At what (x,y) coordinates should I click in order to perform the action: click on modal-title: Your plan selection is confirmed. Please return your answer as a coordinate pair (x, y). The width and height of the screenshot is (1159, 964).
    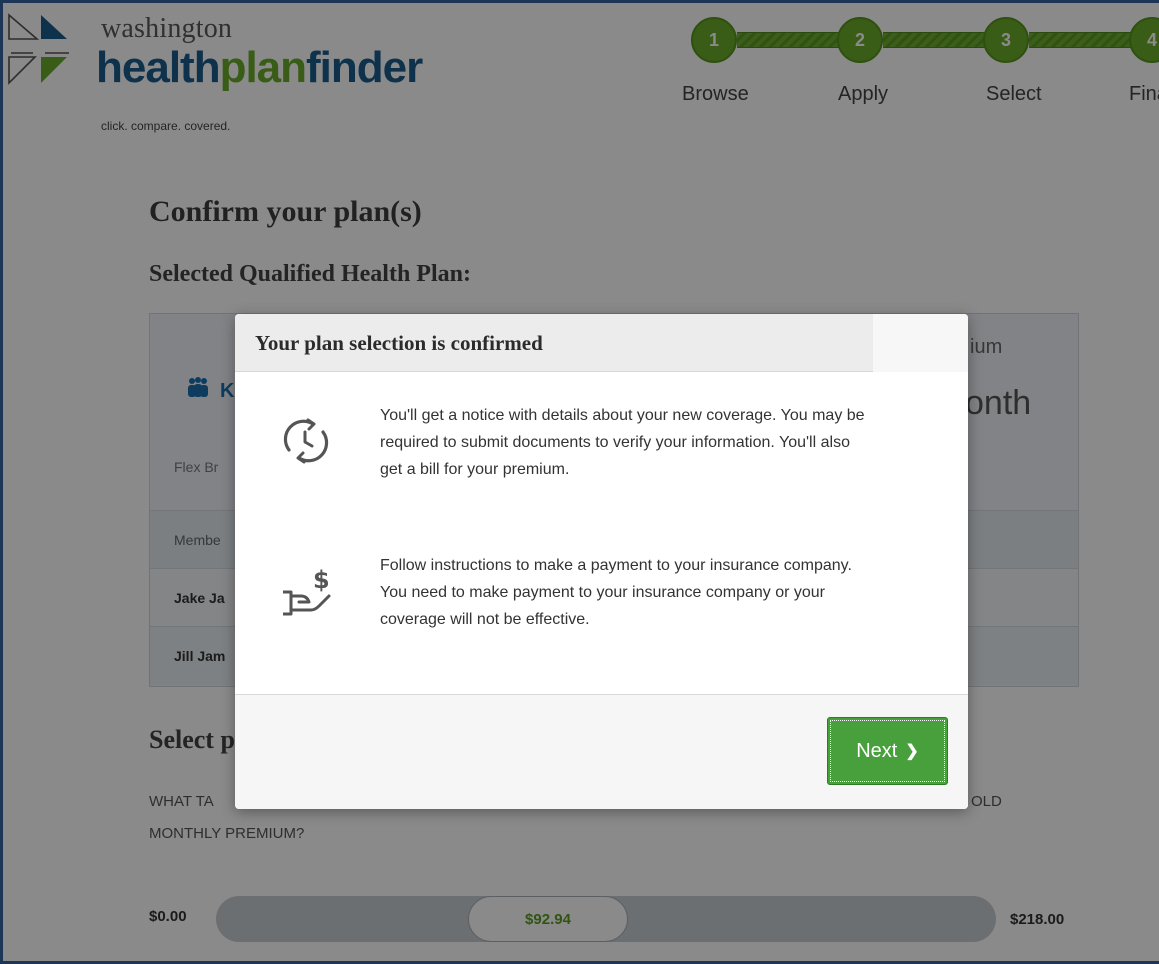
    Looking at the image, I should click on (399, 343).